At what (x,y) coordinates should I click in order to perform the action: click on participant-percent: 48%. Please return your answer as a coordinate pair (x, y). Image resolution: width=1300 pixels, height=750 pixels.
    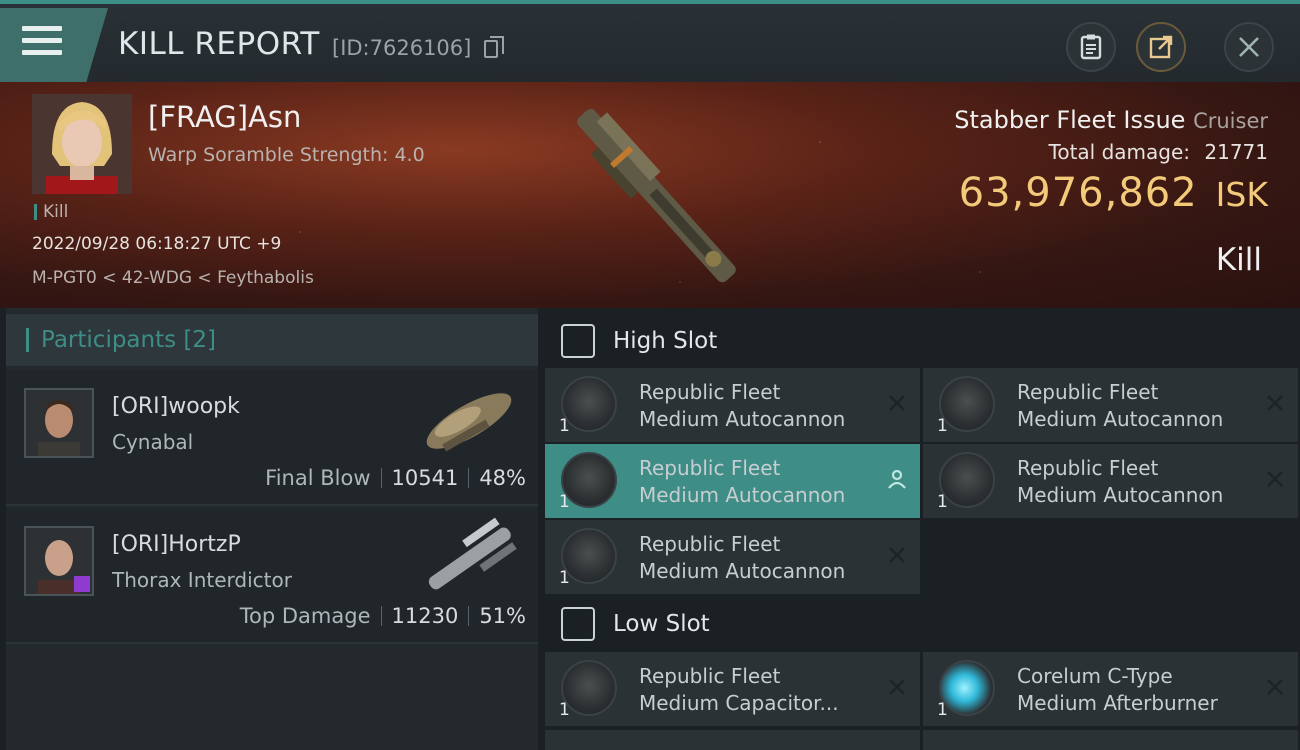
    Looking at the image, I should click on (502, 478).